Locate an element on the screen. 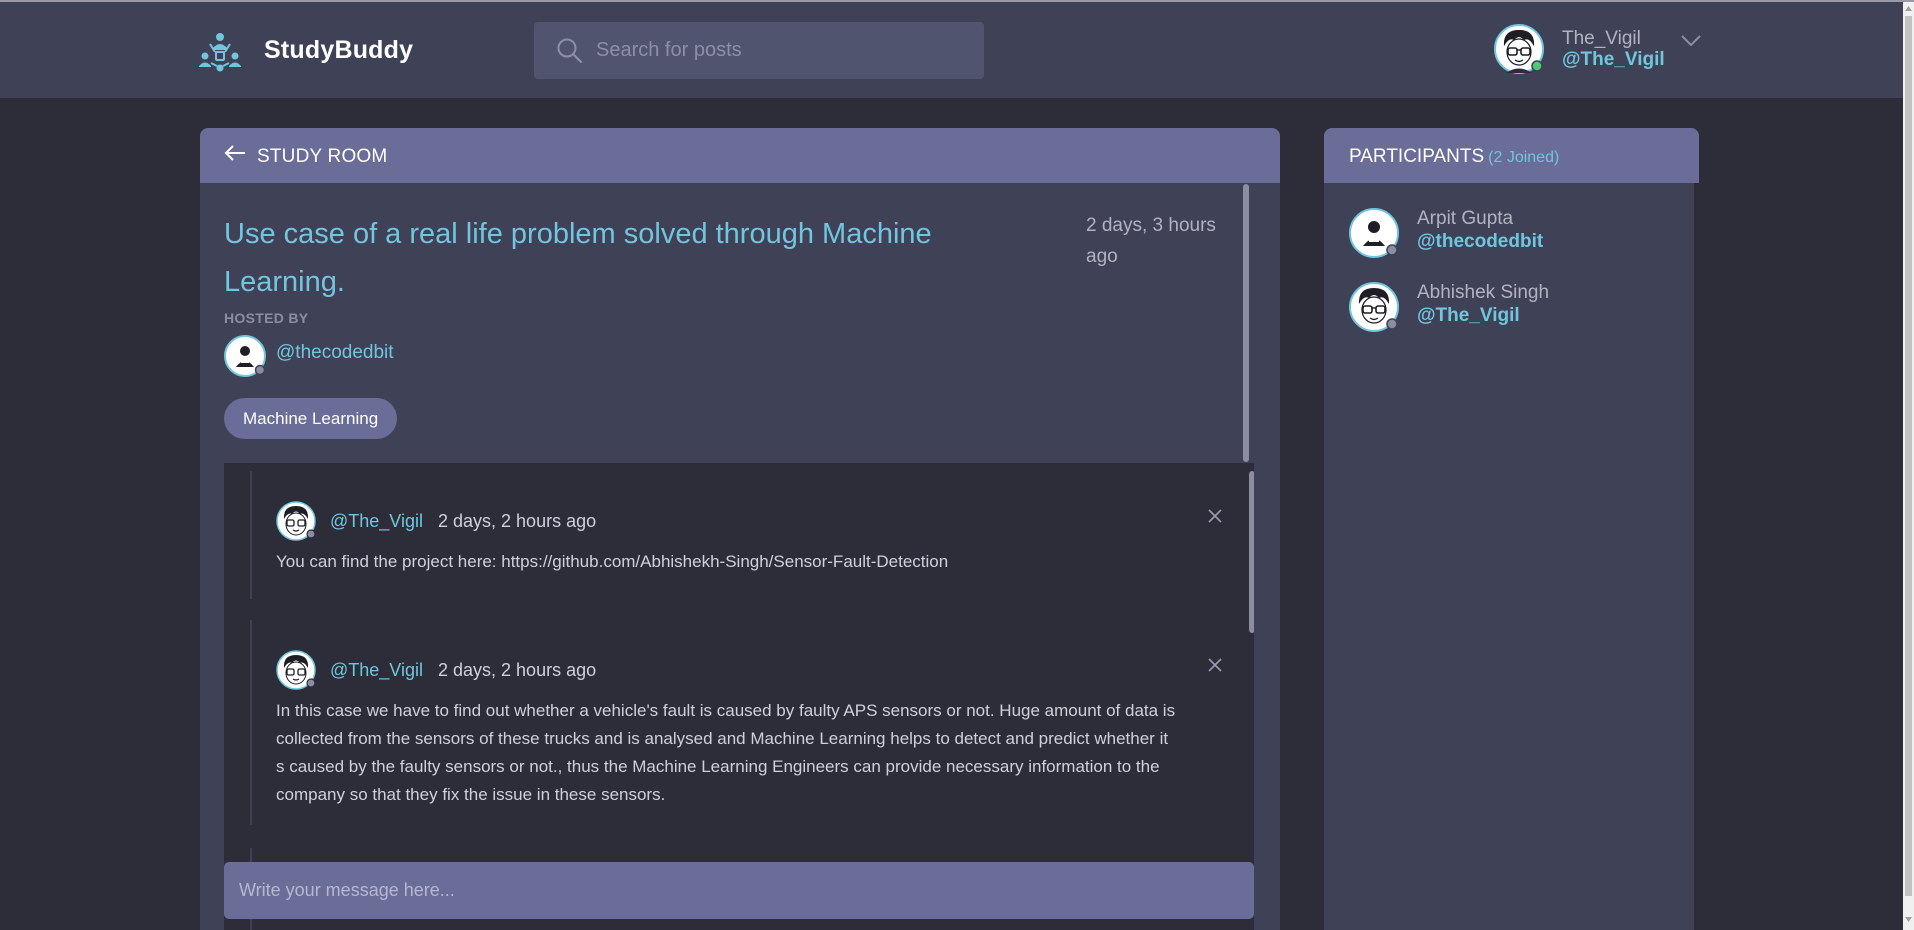  room-scrollbar-thumb is located at coordinates (1246, 323).